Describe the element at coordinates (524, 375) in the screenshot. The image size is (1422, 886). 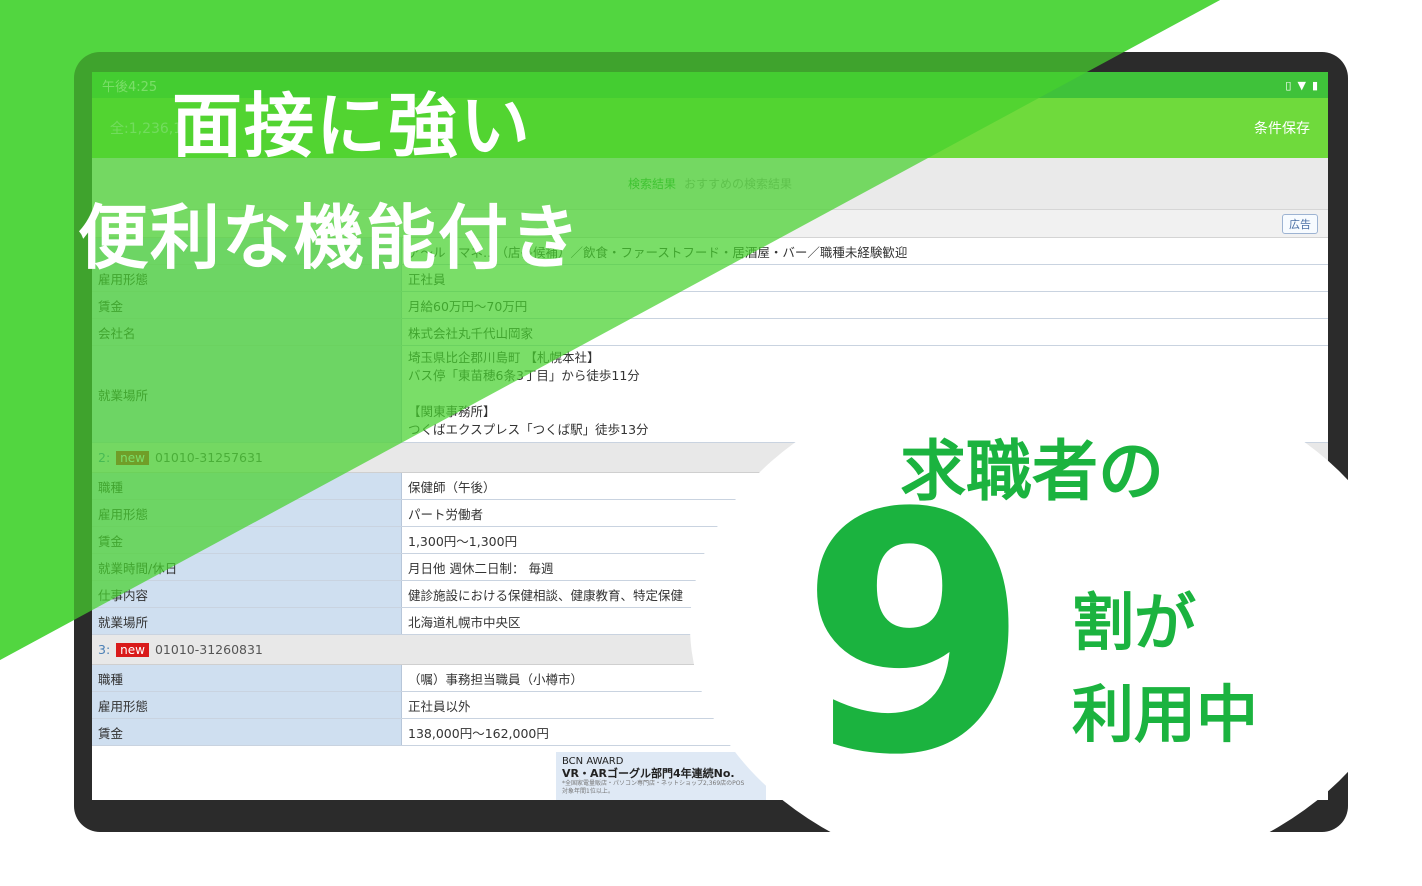
I see `location-line: バス停「東苗穂6条3丁目」から徒歩11分` at that location.